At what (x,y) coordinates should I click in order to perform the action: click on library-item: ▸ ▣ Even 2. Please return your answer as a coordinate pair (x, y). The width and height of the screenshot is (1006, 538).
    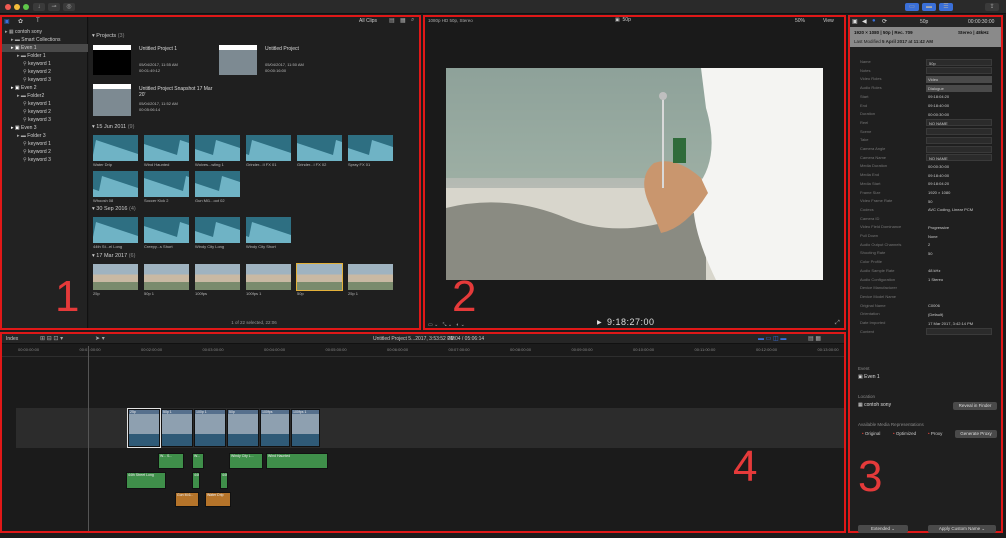
    Looking at the image, I should click on (45, 88).